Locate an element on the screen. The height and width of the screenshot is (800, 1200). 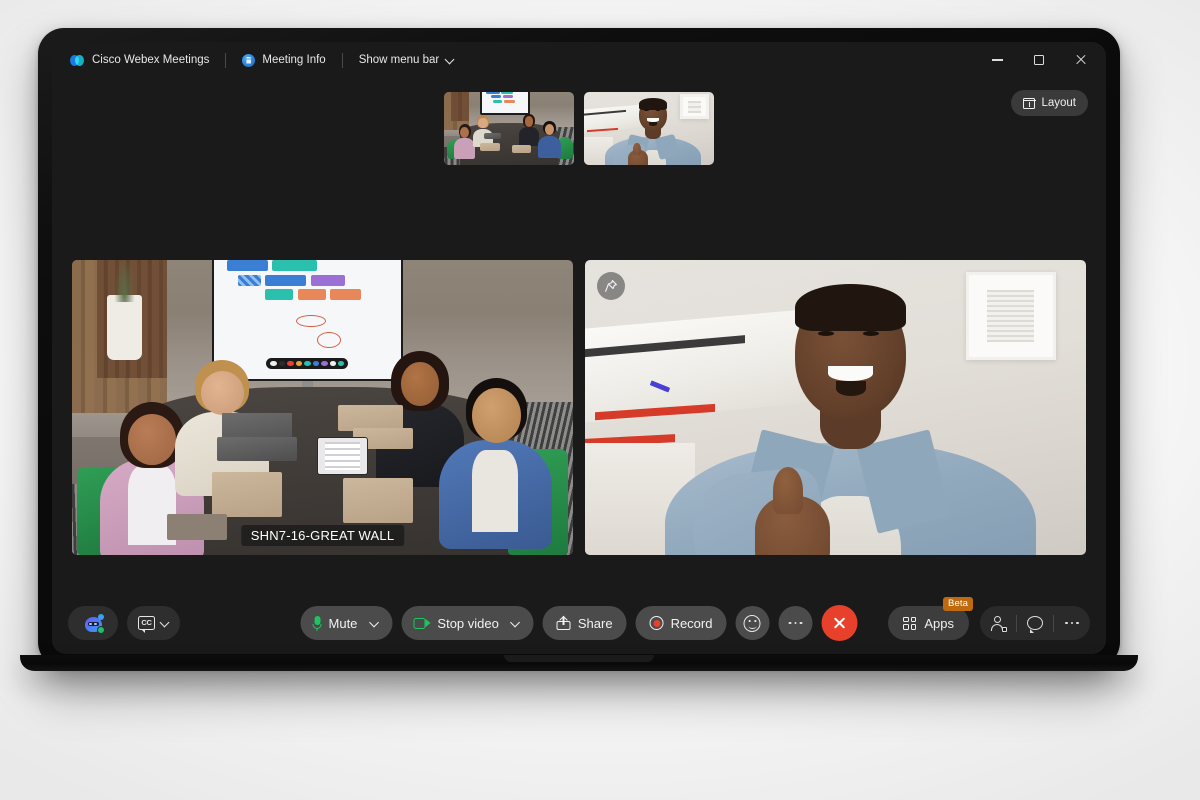
closed-captions-button: CC is located at coordinates (153, 623).